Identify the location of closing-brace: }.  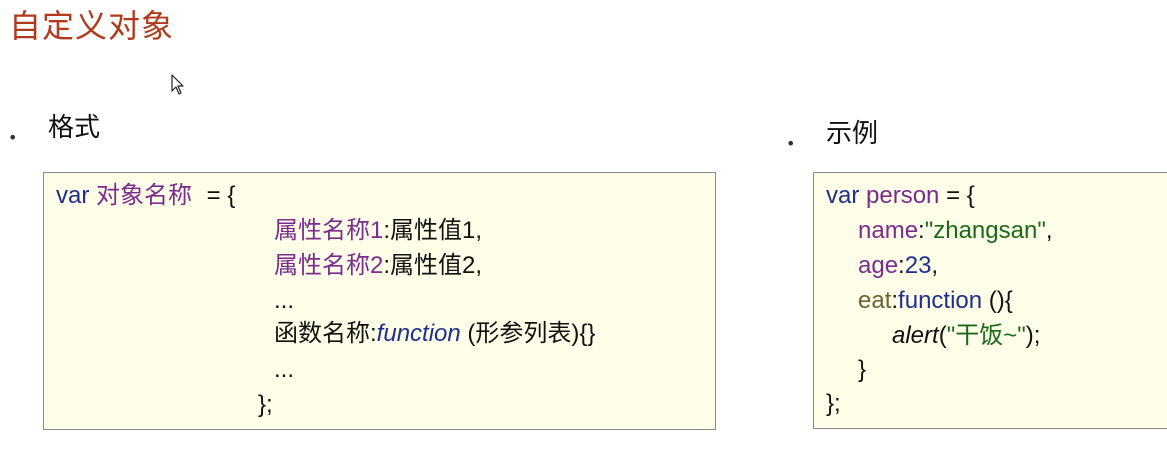
(862, 369).